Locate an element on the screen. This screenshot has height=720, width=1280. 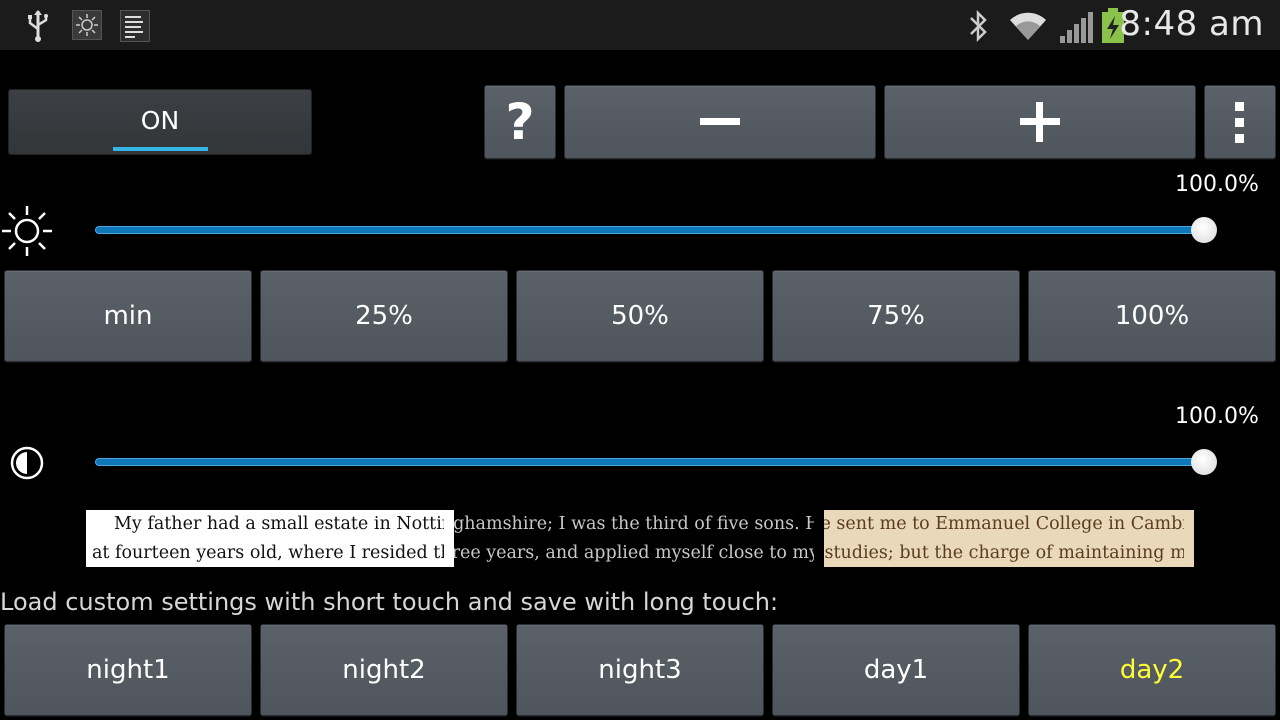
custom-setting-label: night2 is located at coordinates (384, 670).